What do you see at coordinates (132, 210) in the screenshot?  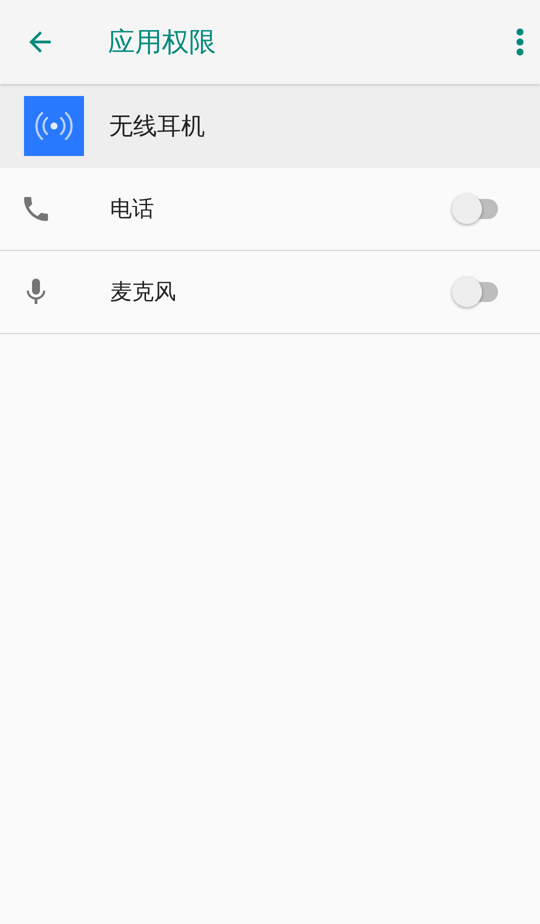 I see `permission-label: 电话` at bounding box center [132, 210].